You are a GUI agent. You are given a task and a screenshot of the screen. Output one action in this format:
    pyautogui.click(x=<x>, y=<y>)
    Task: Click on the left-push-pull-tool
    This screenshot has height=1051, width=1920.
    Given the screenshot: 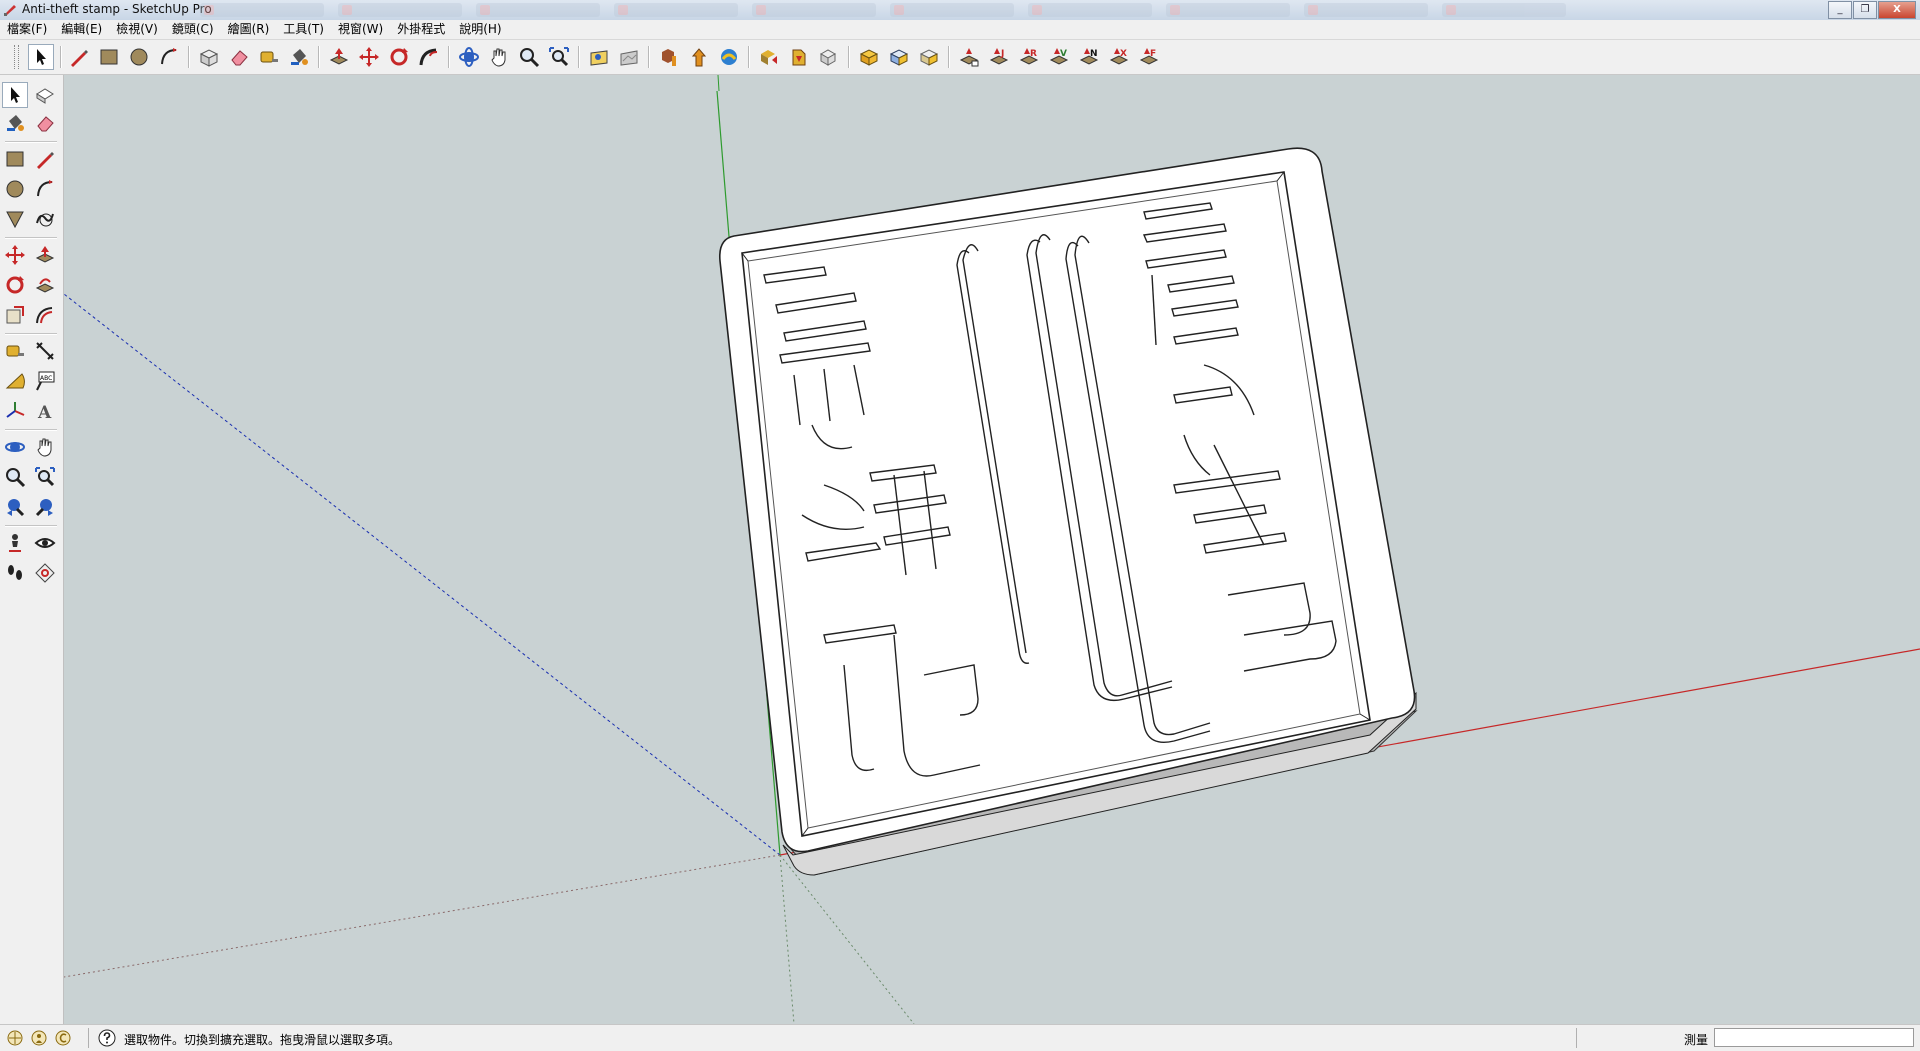 What is the action you would take?
    pyautogui.click(x=45, y=255)
    